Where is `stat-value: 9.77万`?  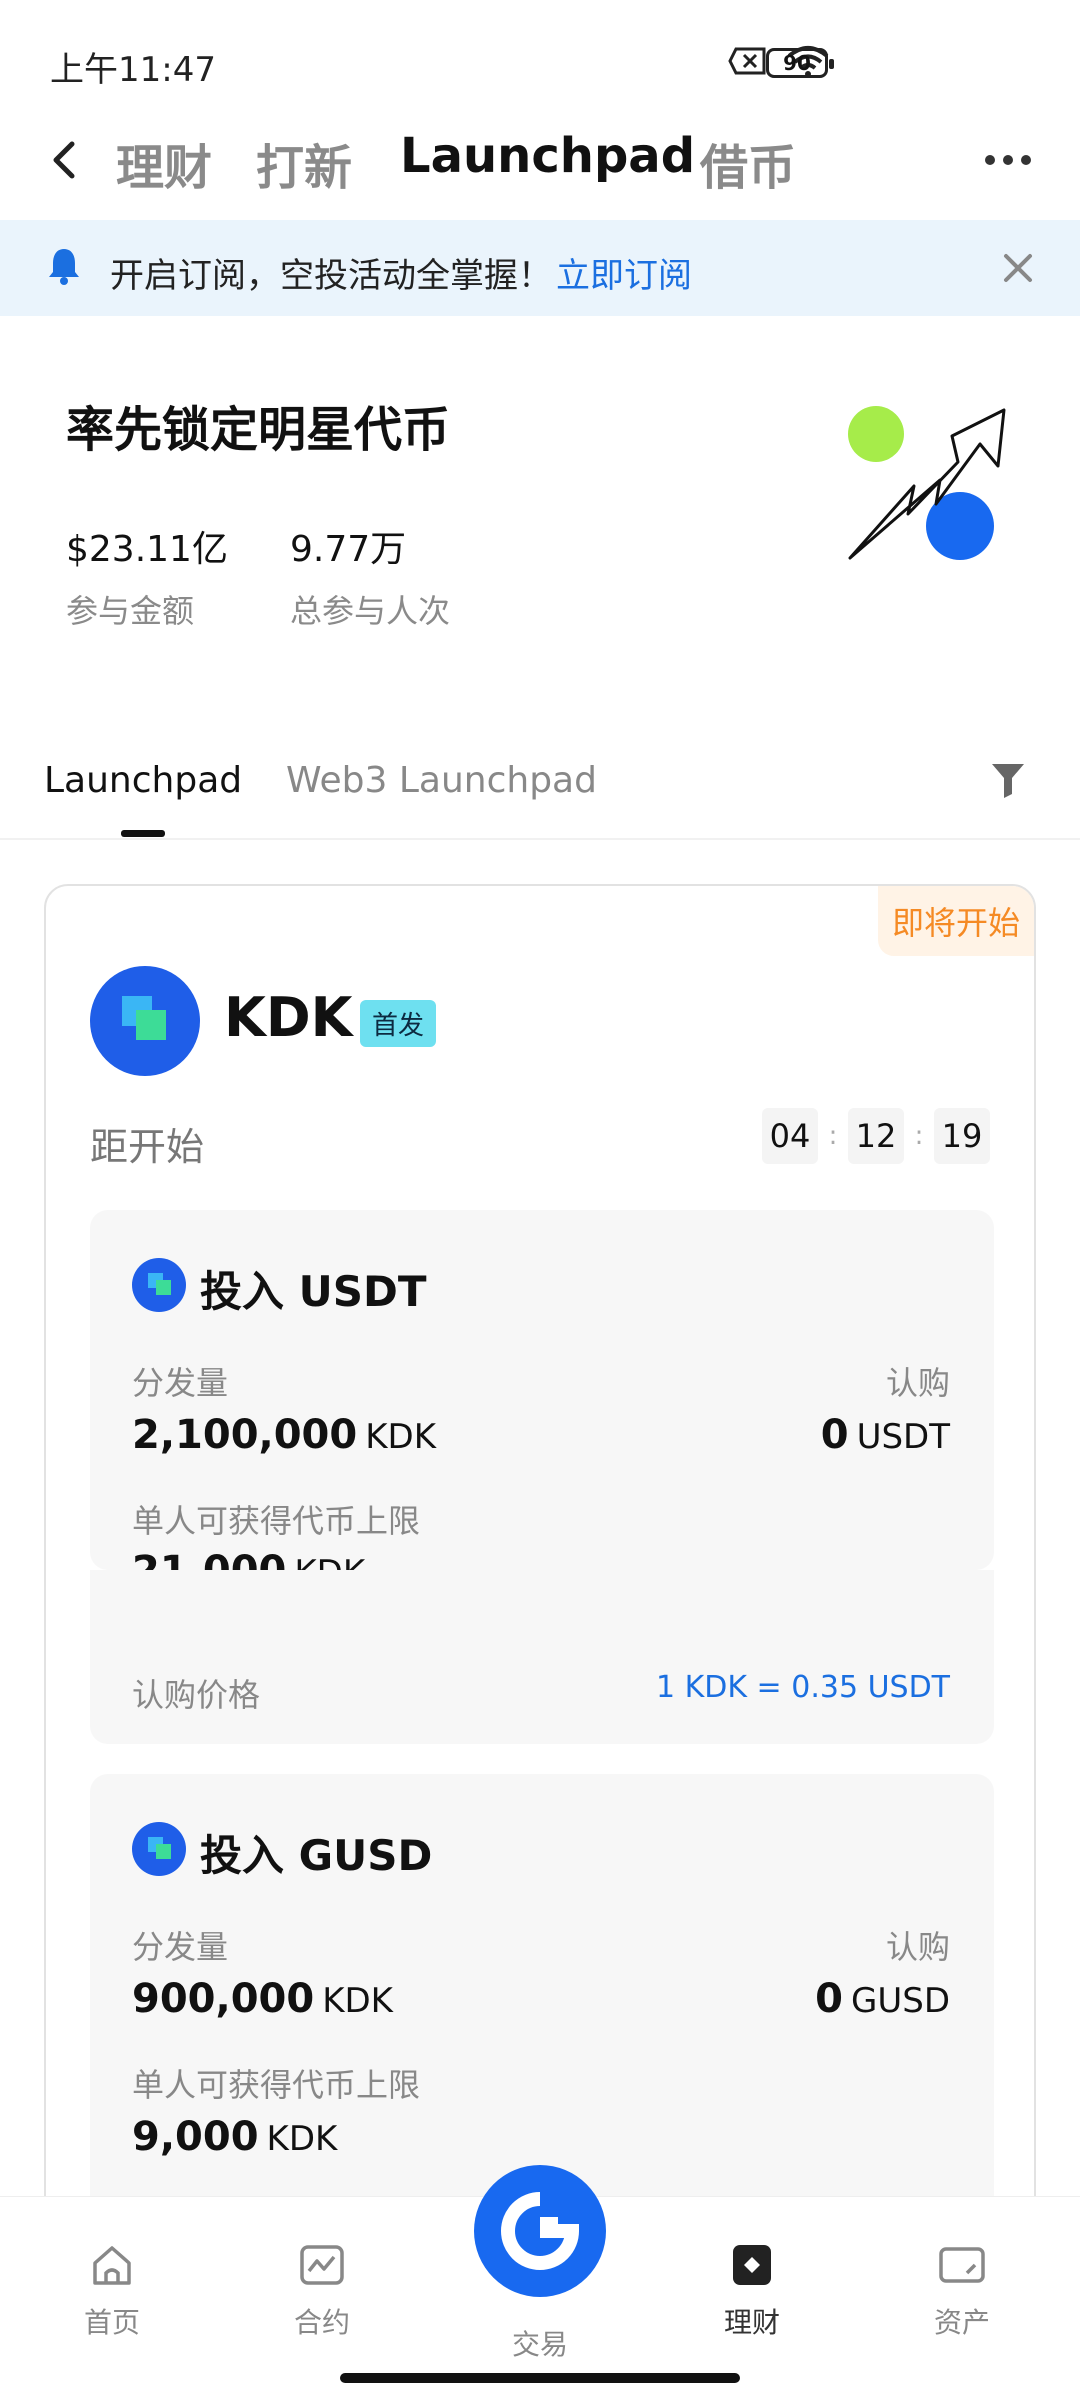 stat-value: 9.77万 is located at coordinates (348, 549).